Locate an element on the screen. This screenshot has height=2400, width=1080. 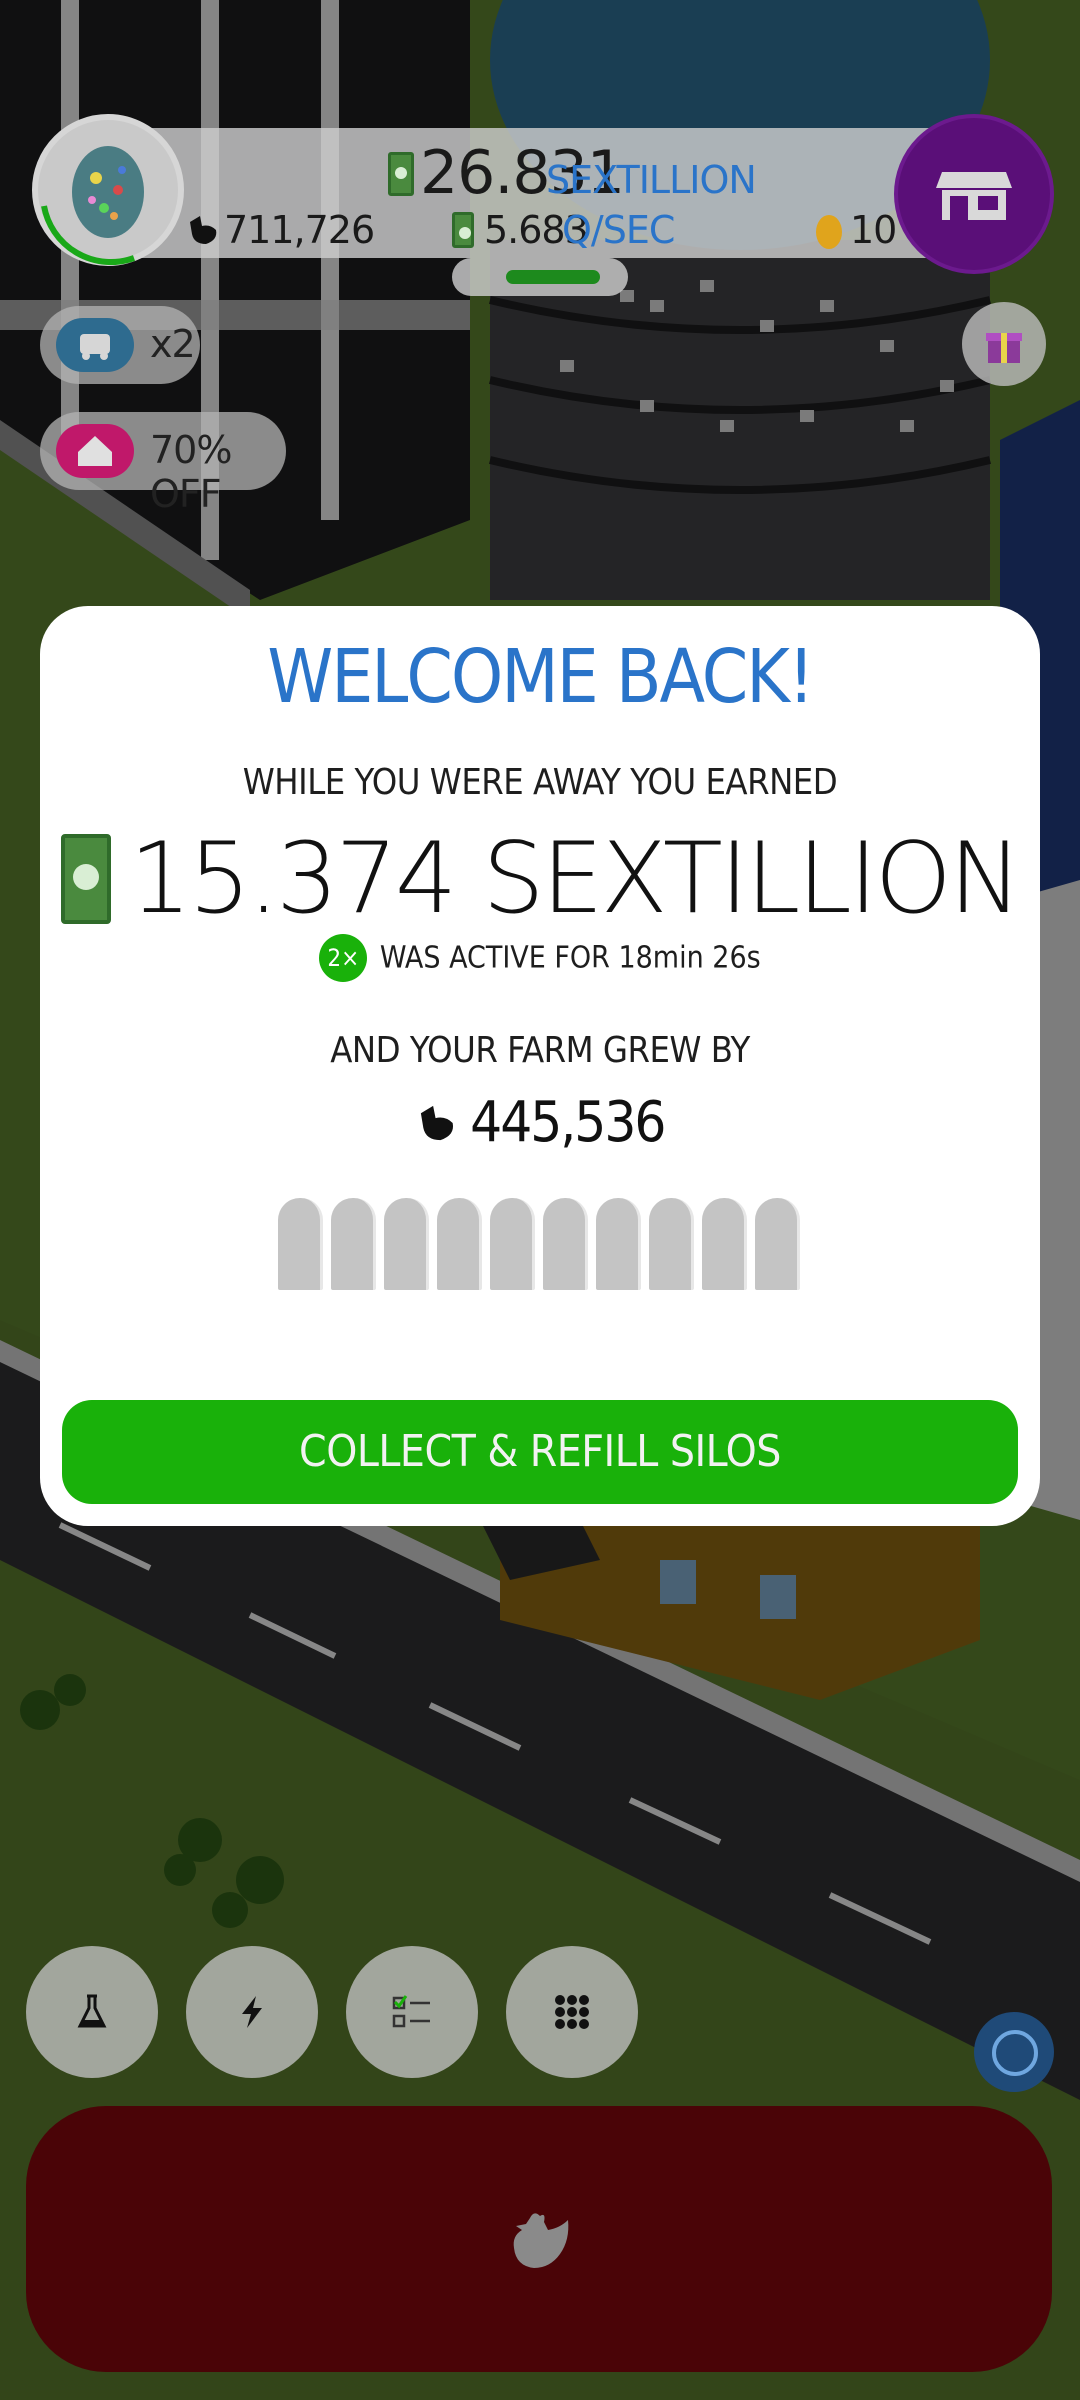
boosts-button is located at coordinates (252, 2012).